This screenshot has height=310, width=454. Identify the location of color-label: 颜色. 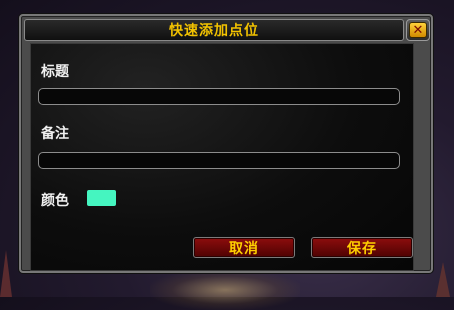
(55, 201).